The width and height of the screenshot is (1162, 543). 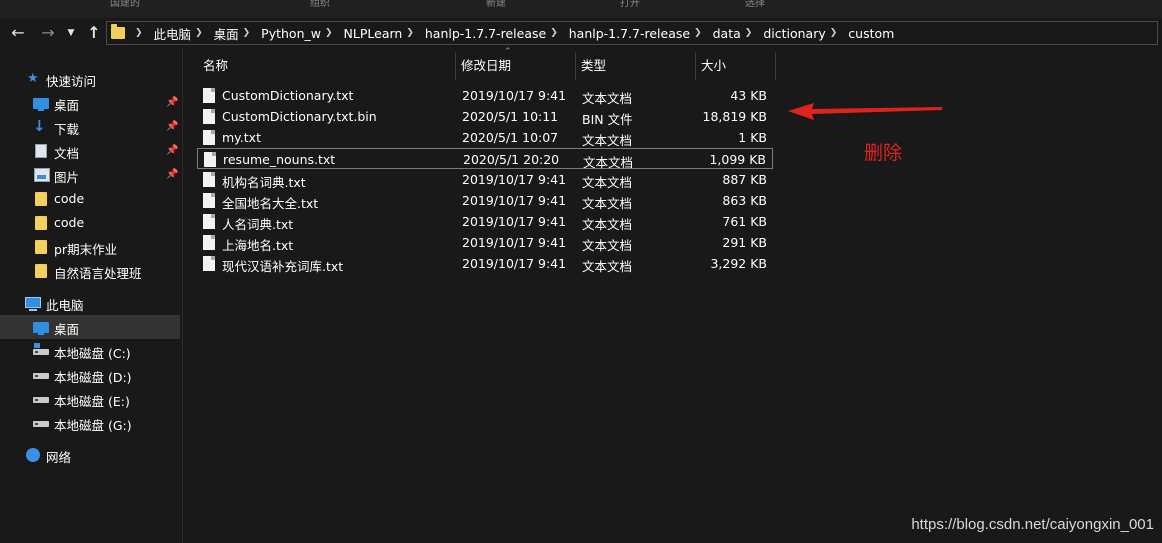 What do you see at coordinates (241, 137) in the screenshot?
I see `file-name: my.txt` at bounding box center [241, 137].